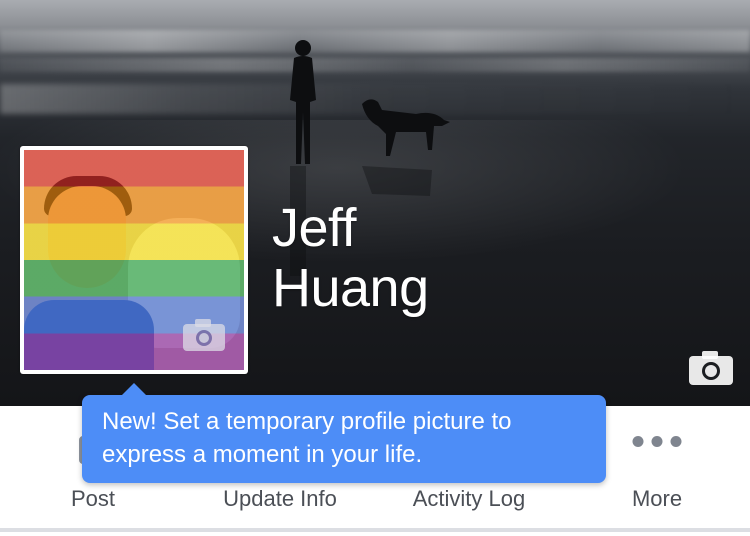 This screenshot has width=750, height=536. I want to click on profile-photo, so click(134, 260).